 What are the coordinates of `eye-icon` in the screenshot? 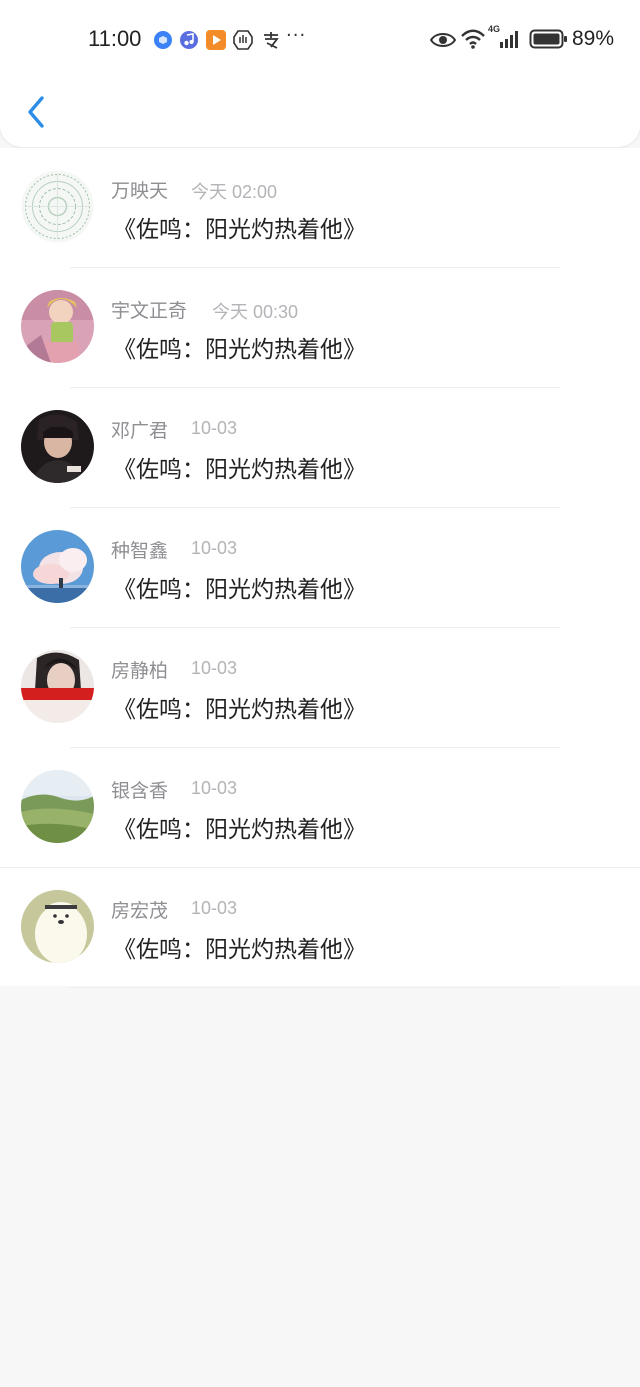 It's located at (443, 40).